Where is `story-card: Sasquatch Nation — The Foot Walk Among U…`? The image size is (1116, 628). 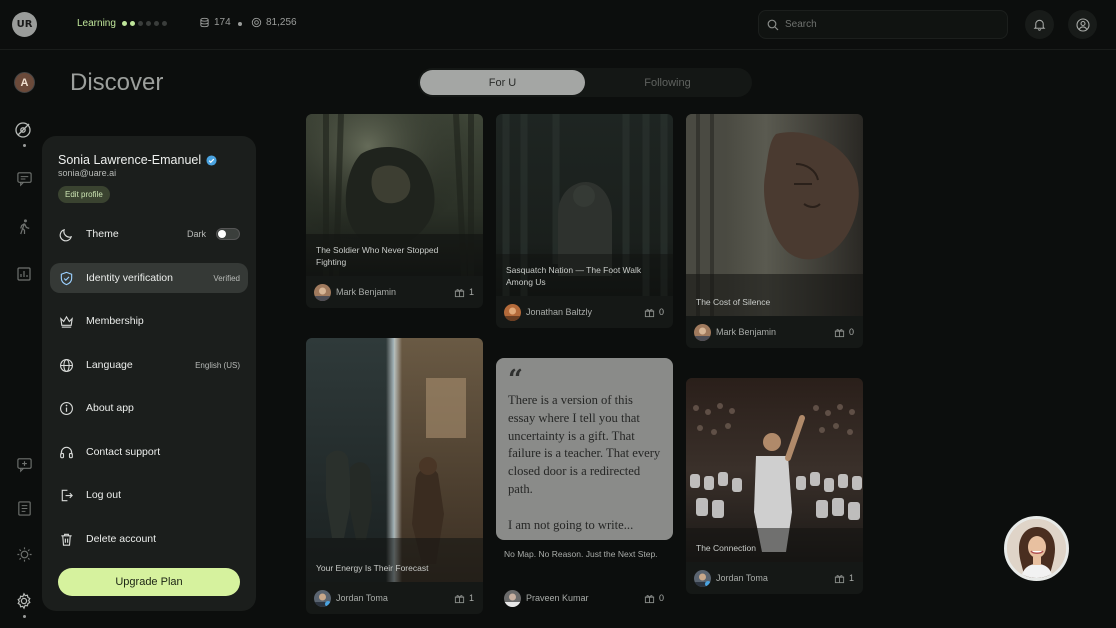
story-card: Sasquatch Nation — The Foot Walk Among U… is located at coordinates (584, 221).